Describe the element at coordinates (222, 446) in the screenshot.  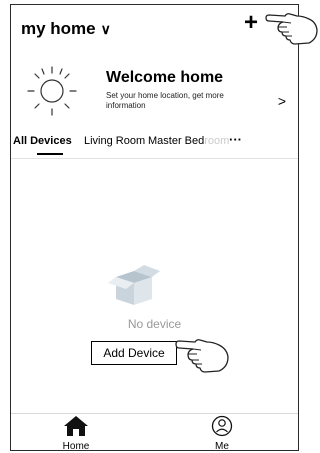
I see `nav-me-label: Me` at that location.